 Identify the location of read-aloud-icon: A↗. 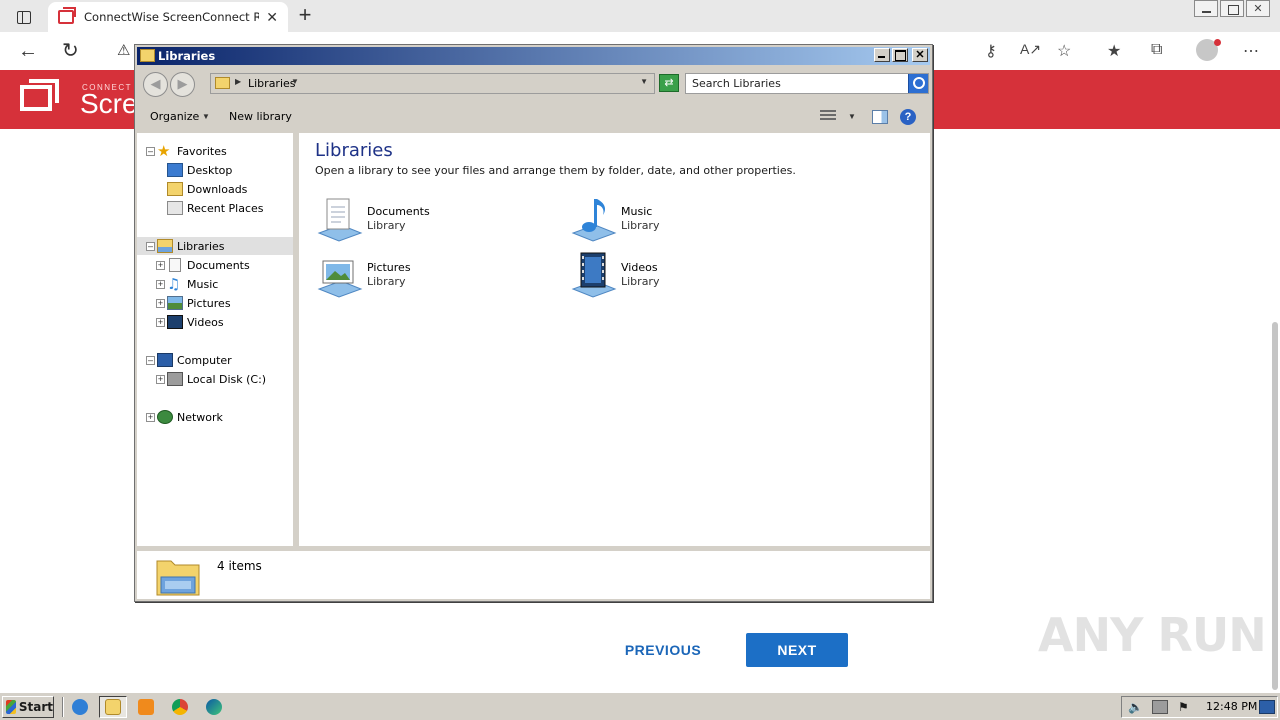
(1030, 49).